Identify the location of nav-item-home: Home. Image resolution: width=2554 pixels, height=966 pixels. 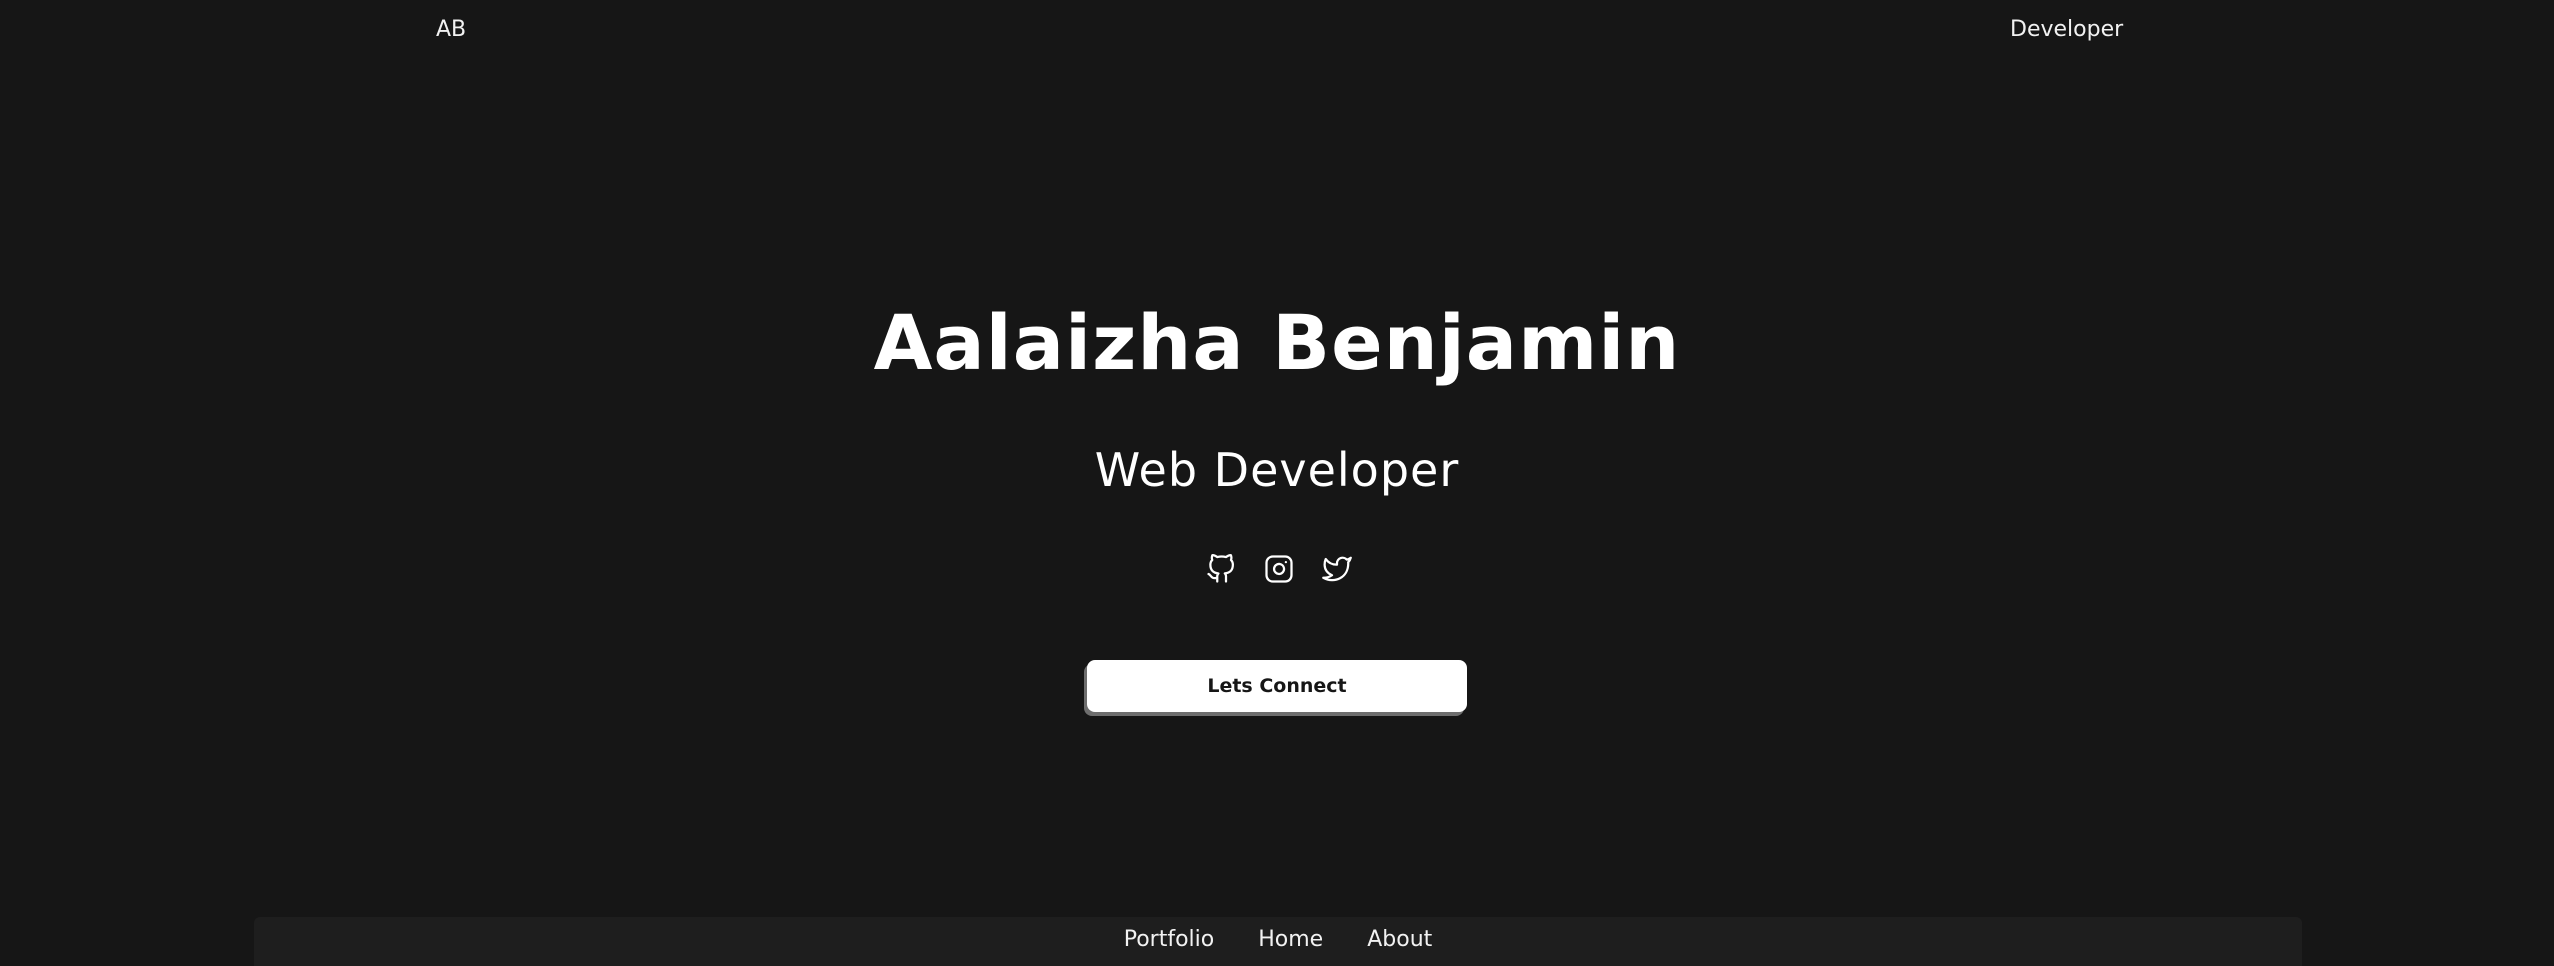
(1290, 942).